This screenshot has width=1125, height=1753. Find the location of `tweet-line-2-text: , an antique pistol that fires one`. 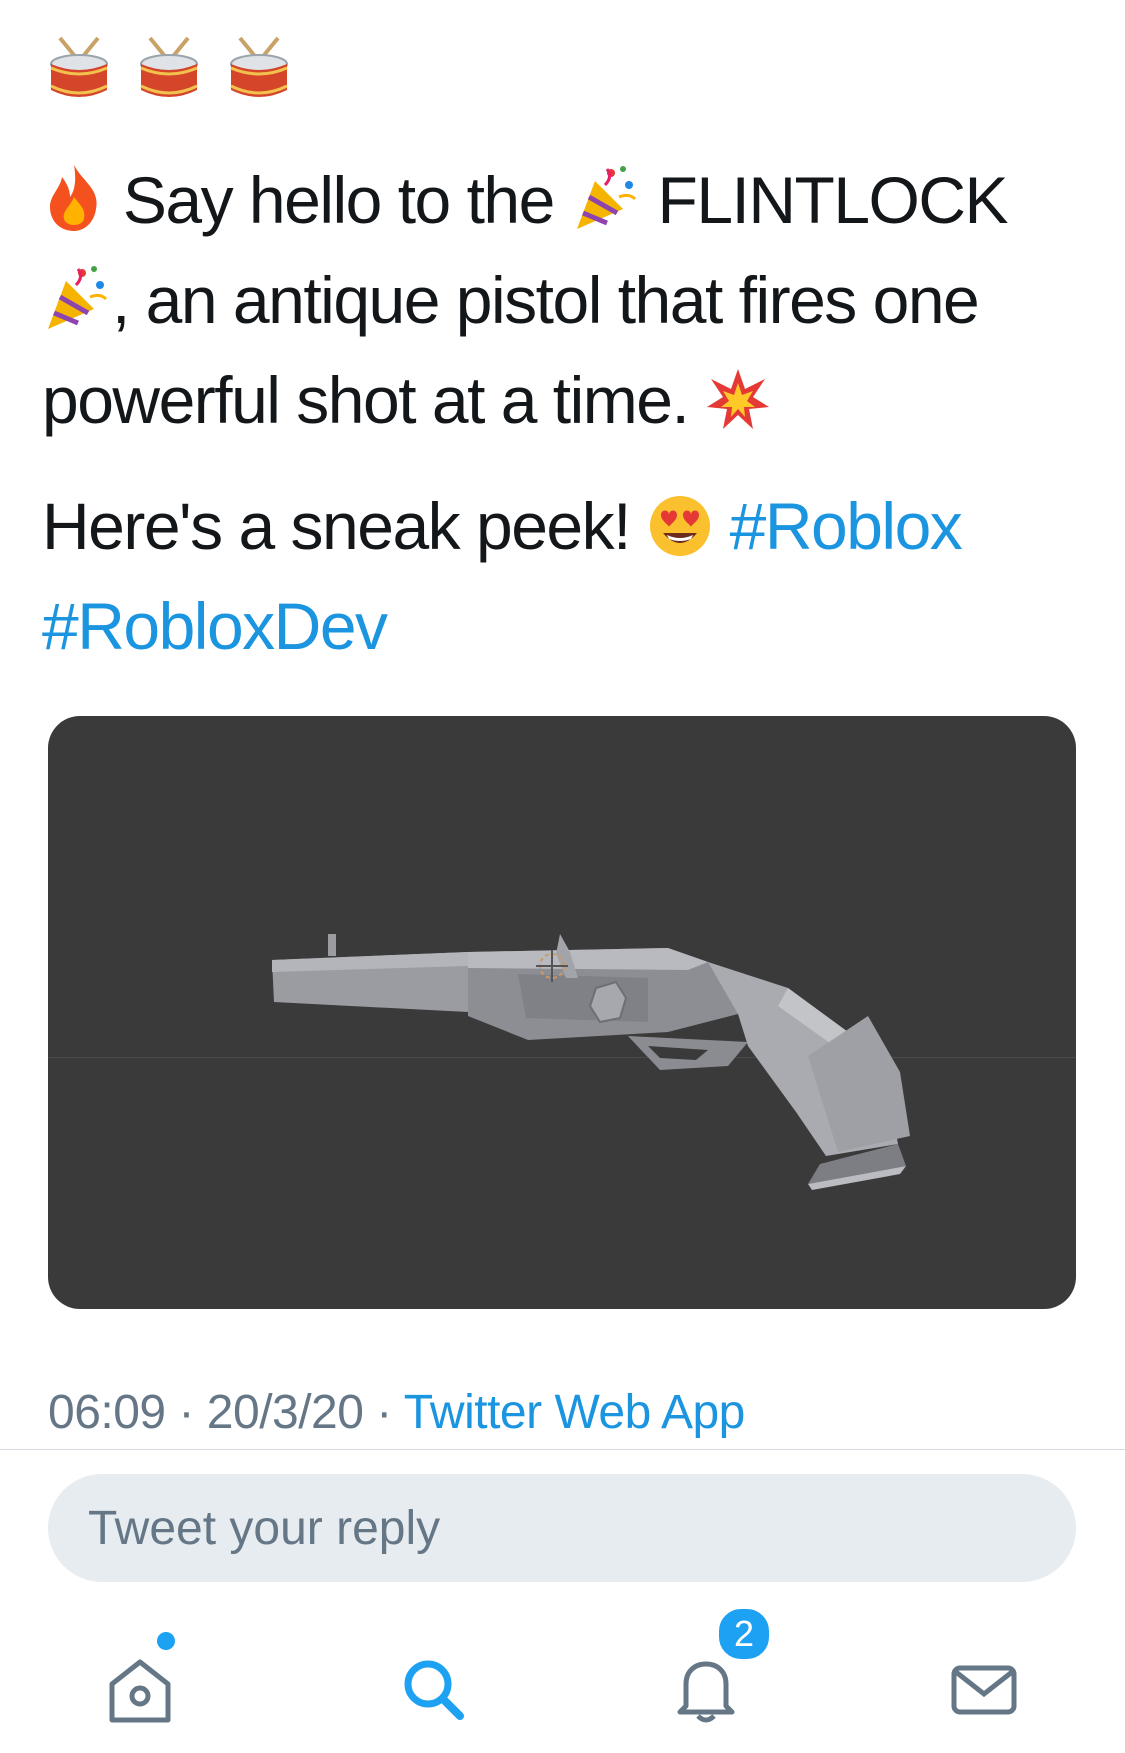

tweet-line-2-text: , an antique pistol that fires one is located at coordinates (546, 300).